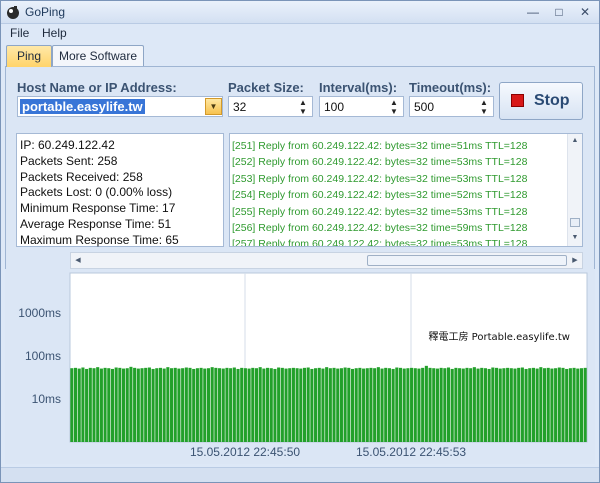 Image resolution: width=600 pixels, height=483 pixels. I want to click on x-tick-label: 15.05.2012 22:45:53, so click(411, 452).